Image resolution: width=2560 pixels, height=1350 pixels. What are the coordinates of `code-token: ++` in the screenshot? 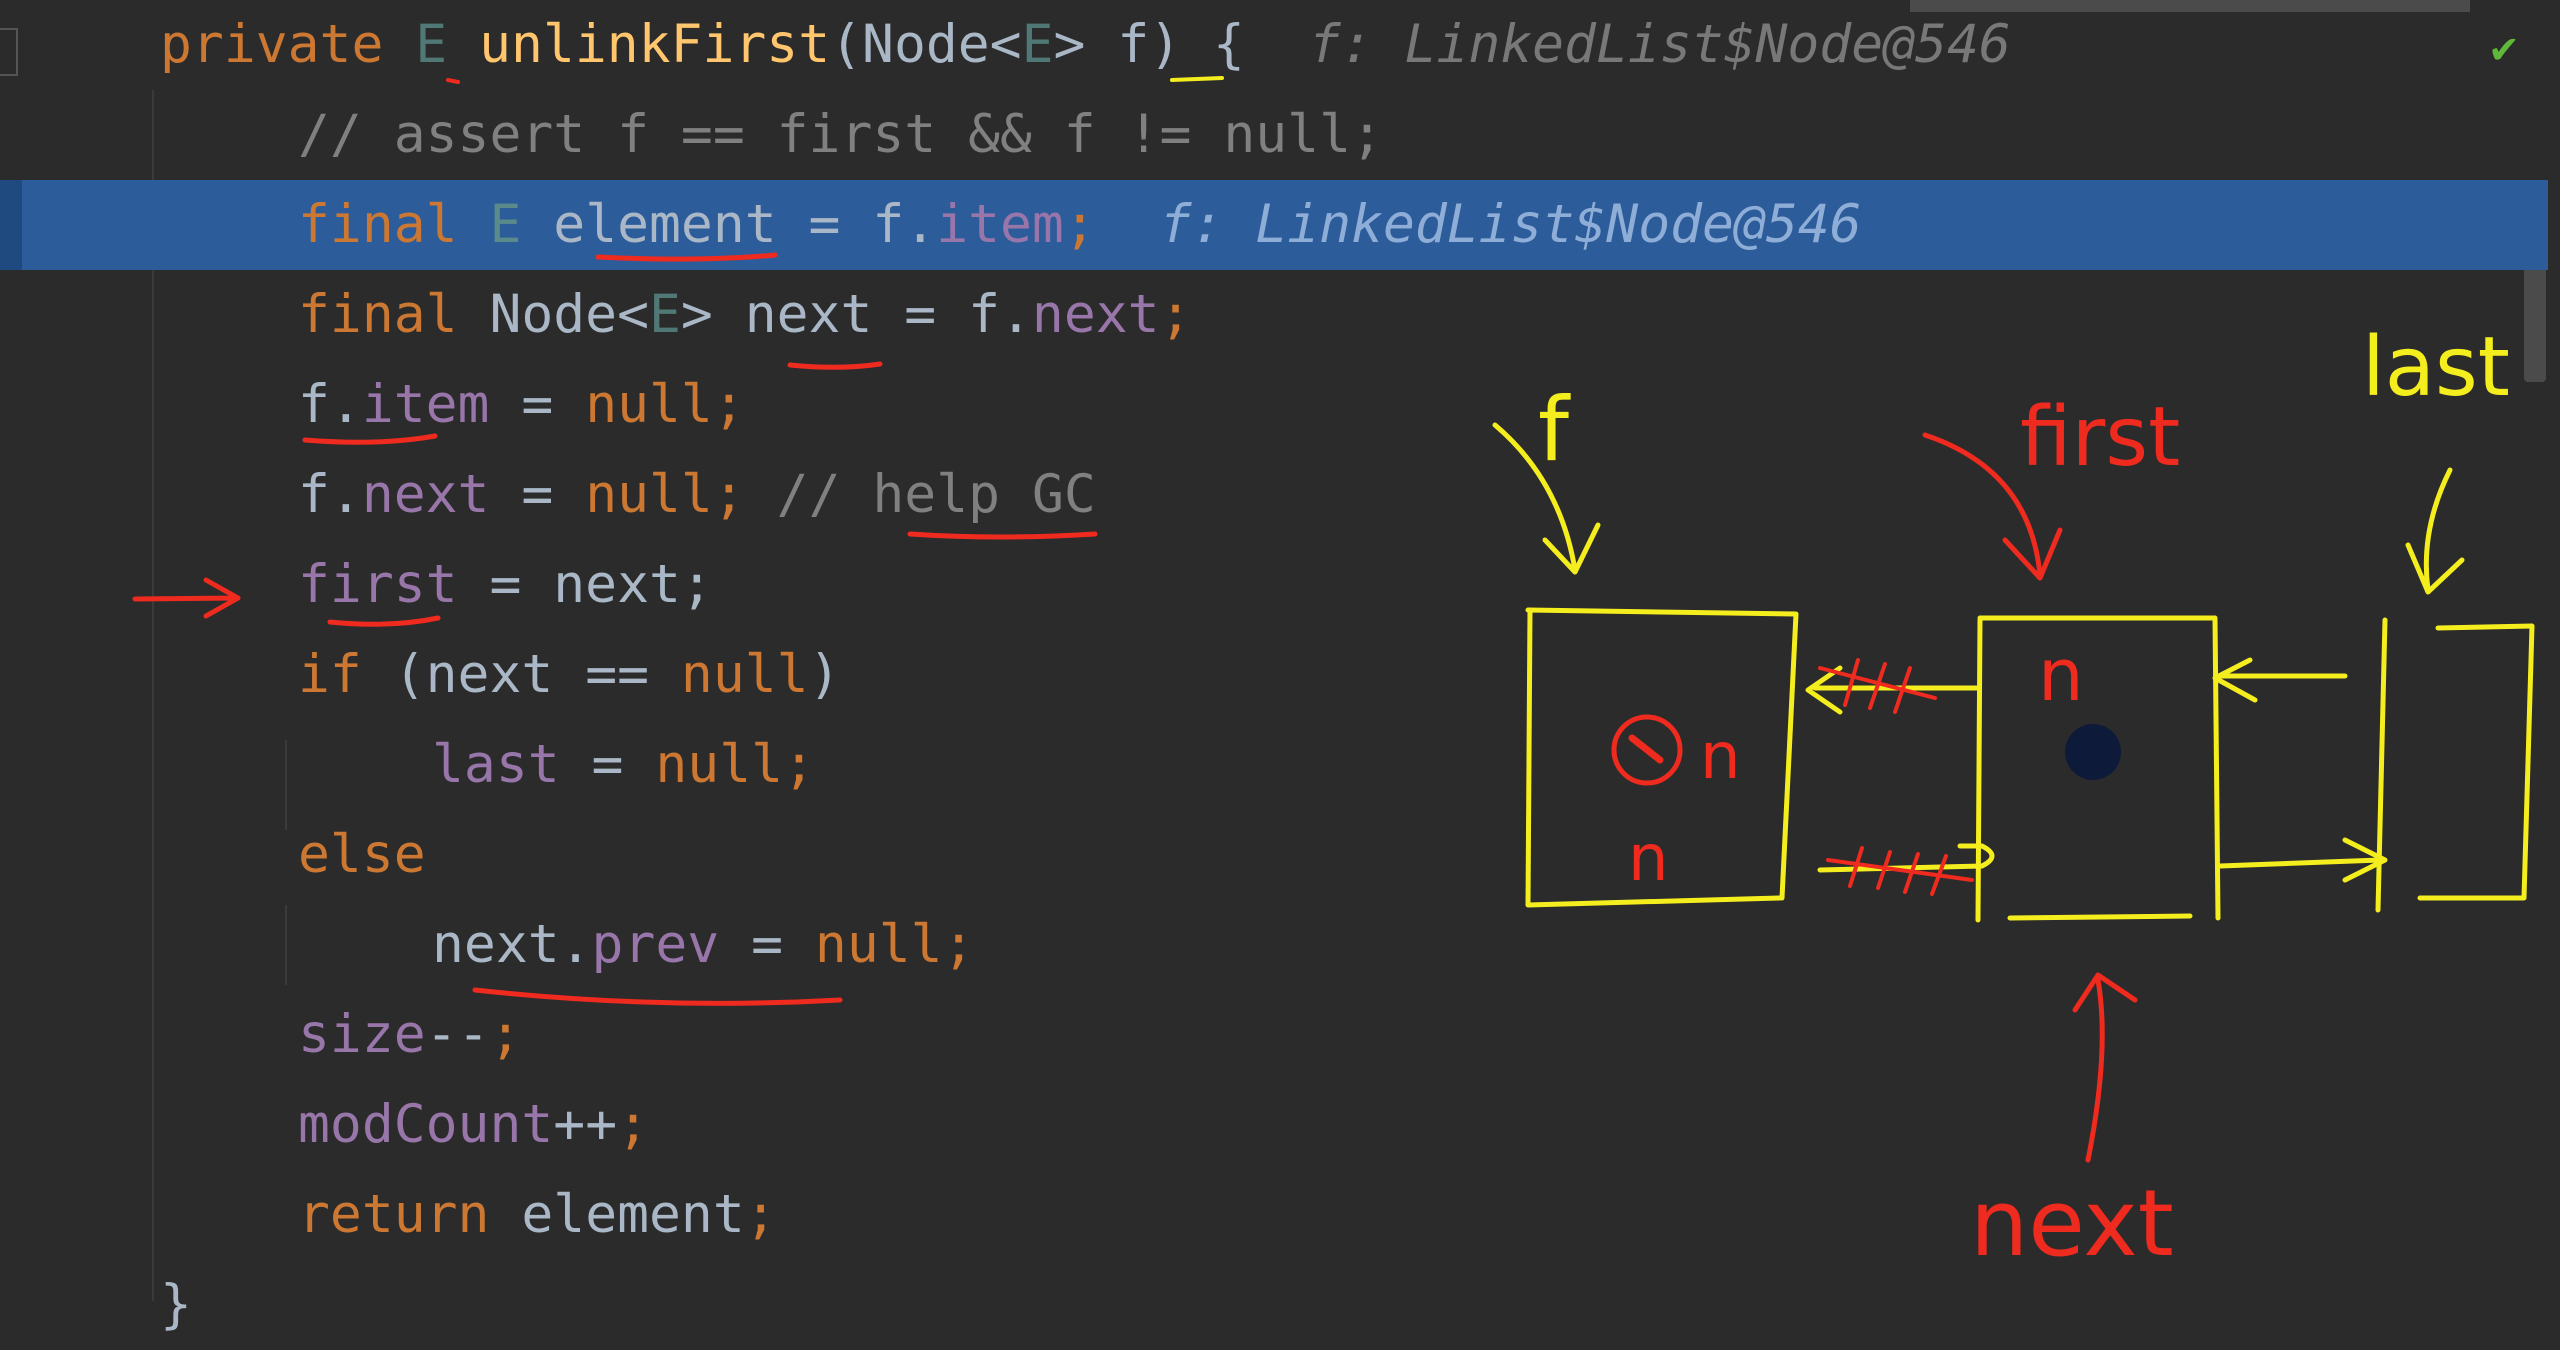 It's located at (585, 1124).